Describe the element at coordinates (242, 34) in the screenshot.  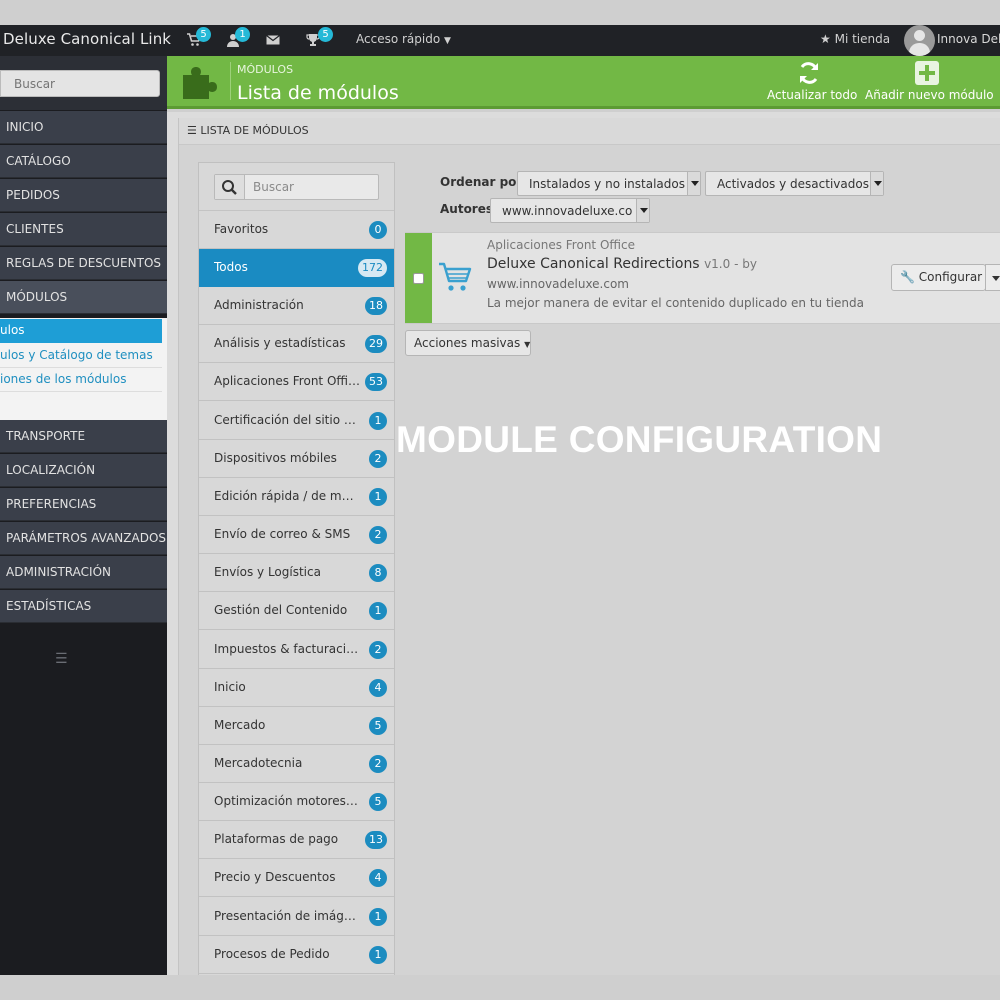
I see `customers-badge: 1` at that location.